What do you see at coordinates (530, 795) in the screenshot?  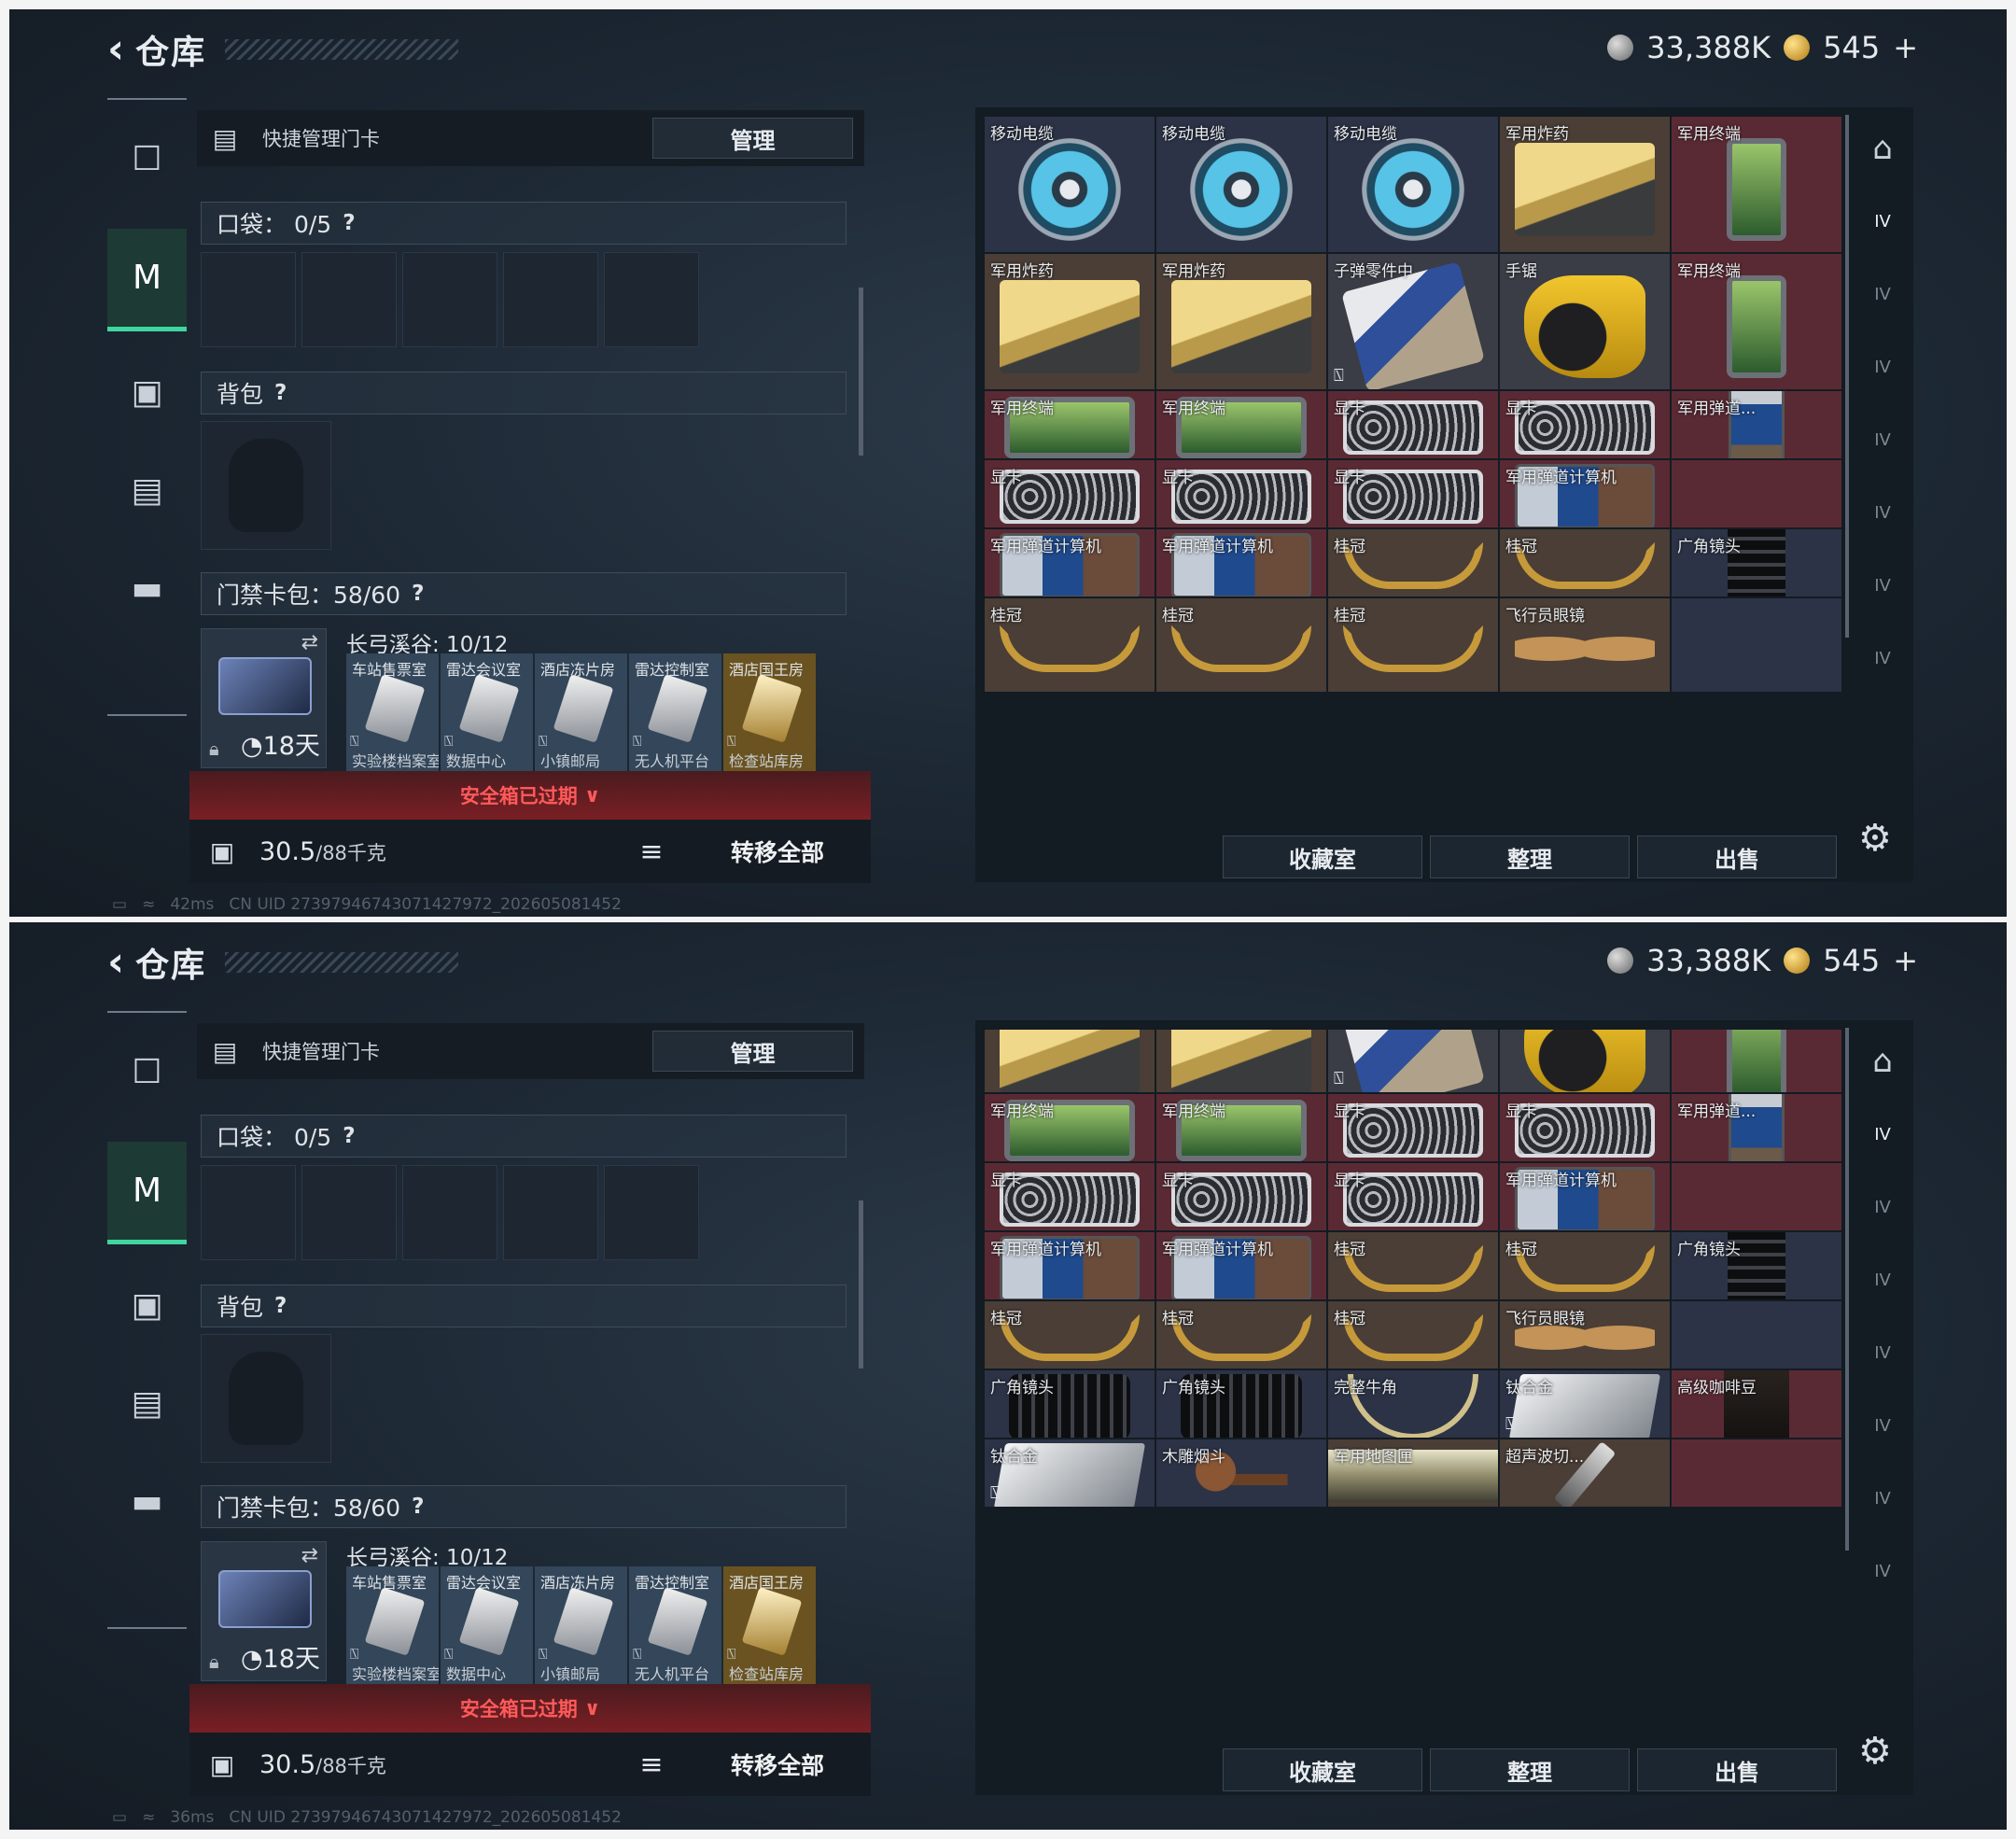 I see `secure-case-expired-banner: 安全箱已过期 ∨` at bounding box center [530, 795].